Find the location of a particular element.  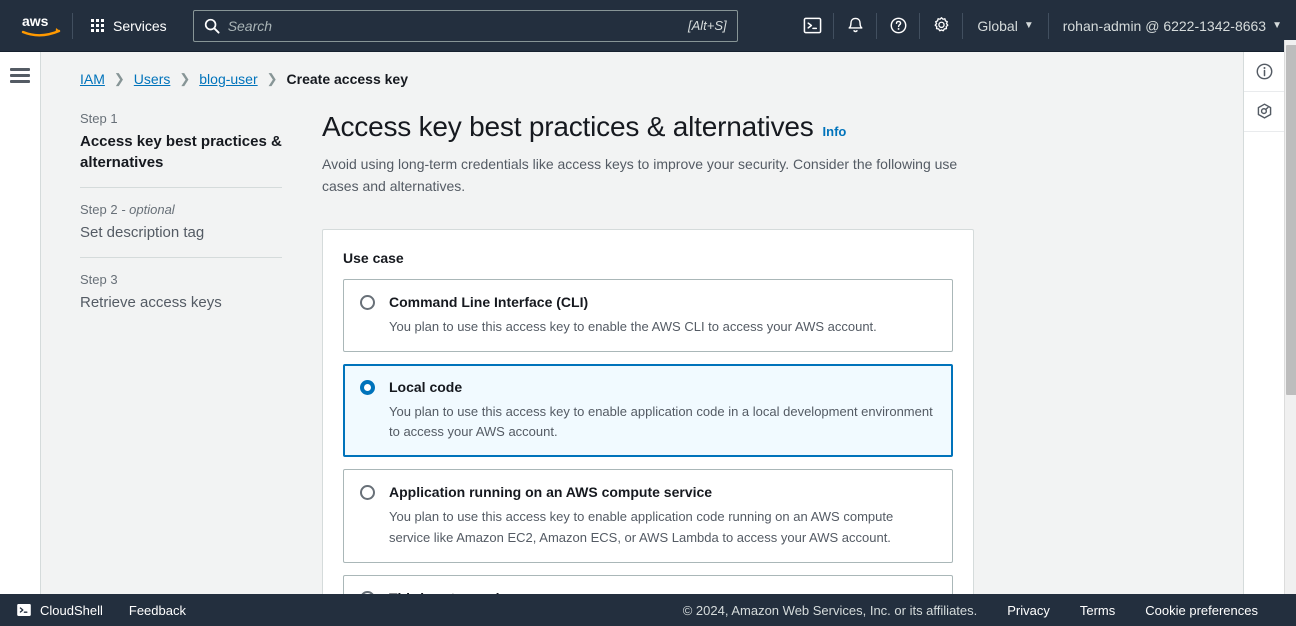

page-title: Access key best practices & alternatives is located at coordinates (568, 126).